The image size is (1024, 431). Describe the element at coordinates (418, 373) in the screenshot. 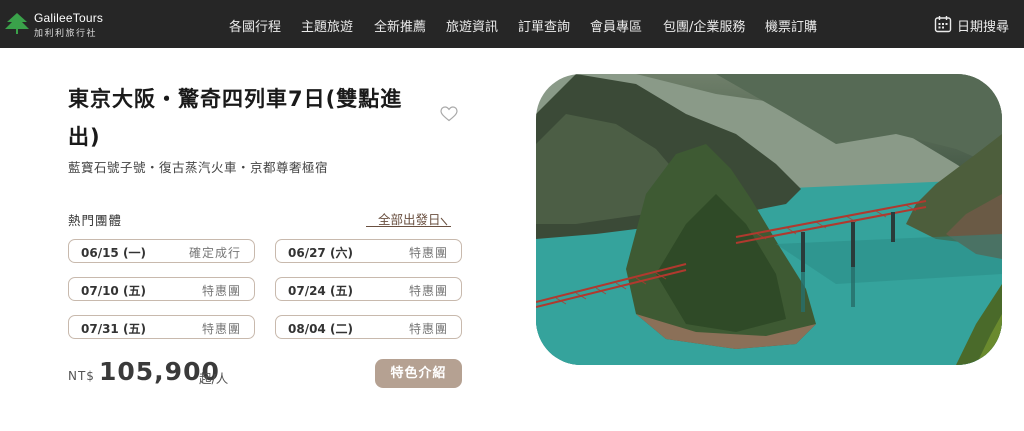

I see `feature-intro-button: 特色介紹` at that location.